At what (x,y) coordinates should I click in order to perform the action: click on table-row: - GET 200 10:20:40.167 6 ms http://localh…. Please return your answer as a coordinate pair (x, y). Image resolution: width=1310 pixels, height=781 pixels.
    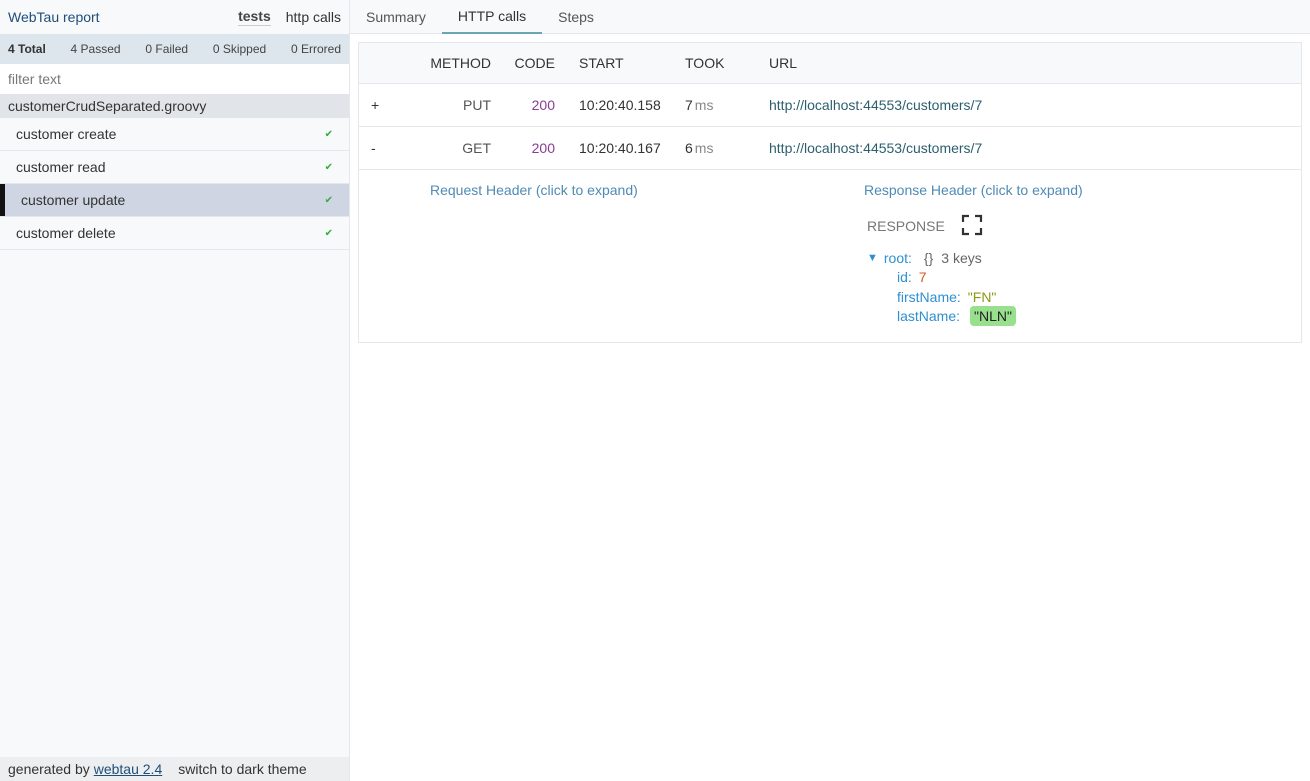
    Looking at the image, I should click on (830, 148).